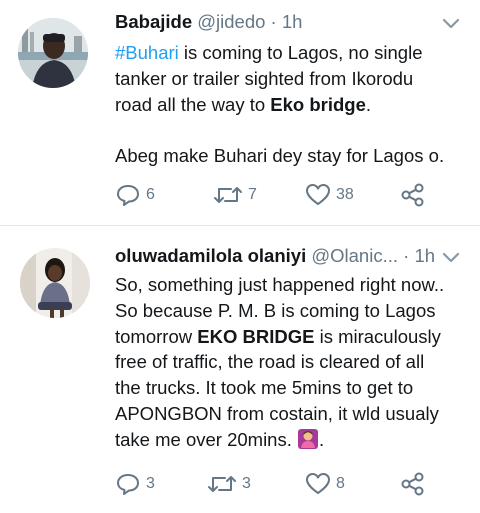 The width and height of the screenshot is (480, 513). What do you see at coordinates (246, 483) in the screenshot?
I see `retweet-count: 3` at bounding box center [246, 483].